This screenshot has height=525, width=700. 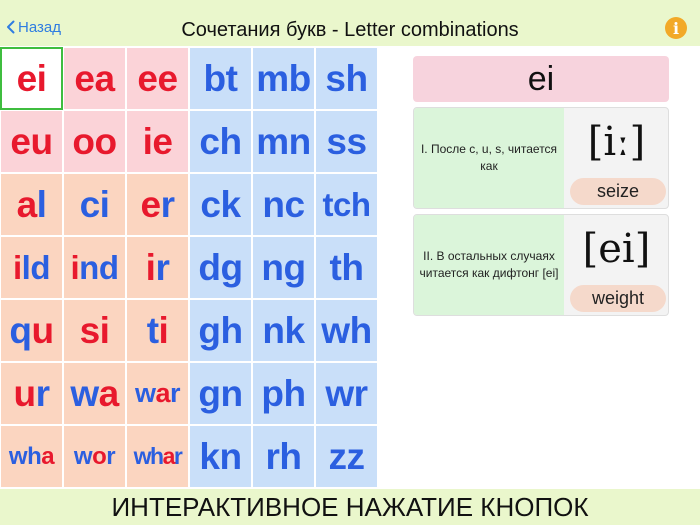 What do you see at coordinates (350, 30) in the screenshot?
I see `page-title: Сочетания букв - Letter combinations` at bounding box center [350, 30].